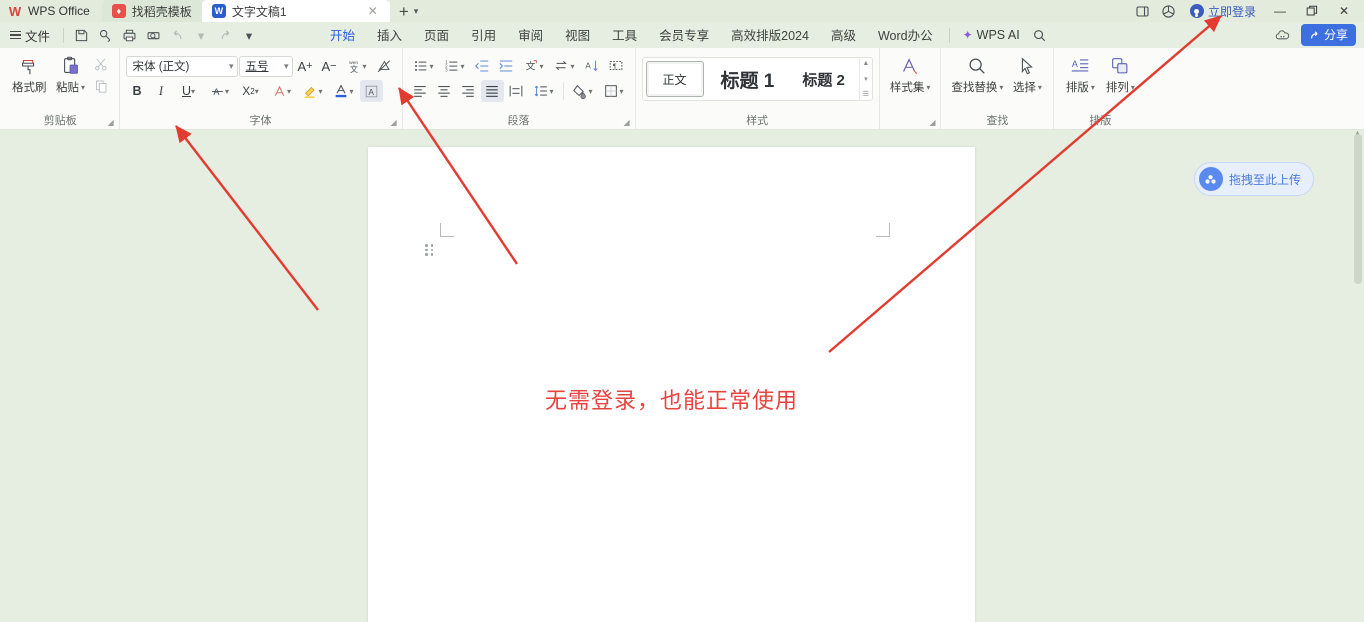  What do you see at coordinates (1312, 11) in the screenshot?
I see `restore-button` at bounding box center [1312, 11].